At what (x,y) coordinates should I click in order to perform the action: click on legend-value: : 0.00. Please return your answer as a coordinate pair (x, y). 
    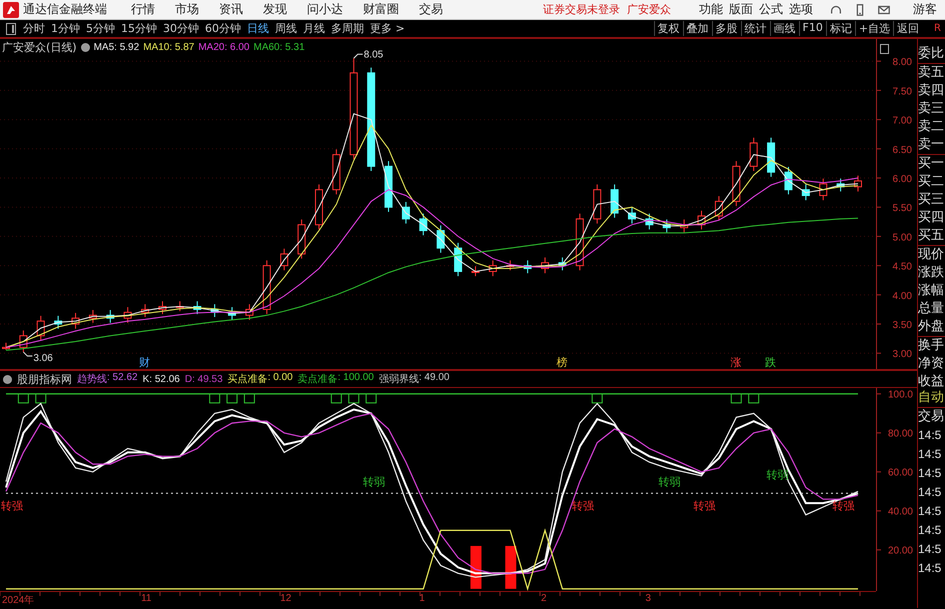
    Looking at the image, I should click on (280, 378).